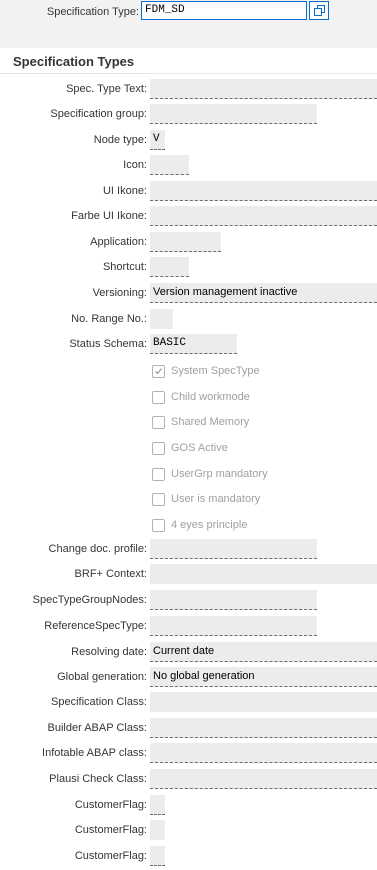  I want to click on resolving-date-dropdown: Current date, so click(263, 652).